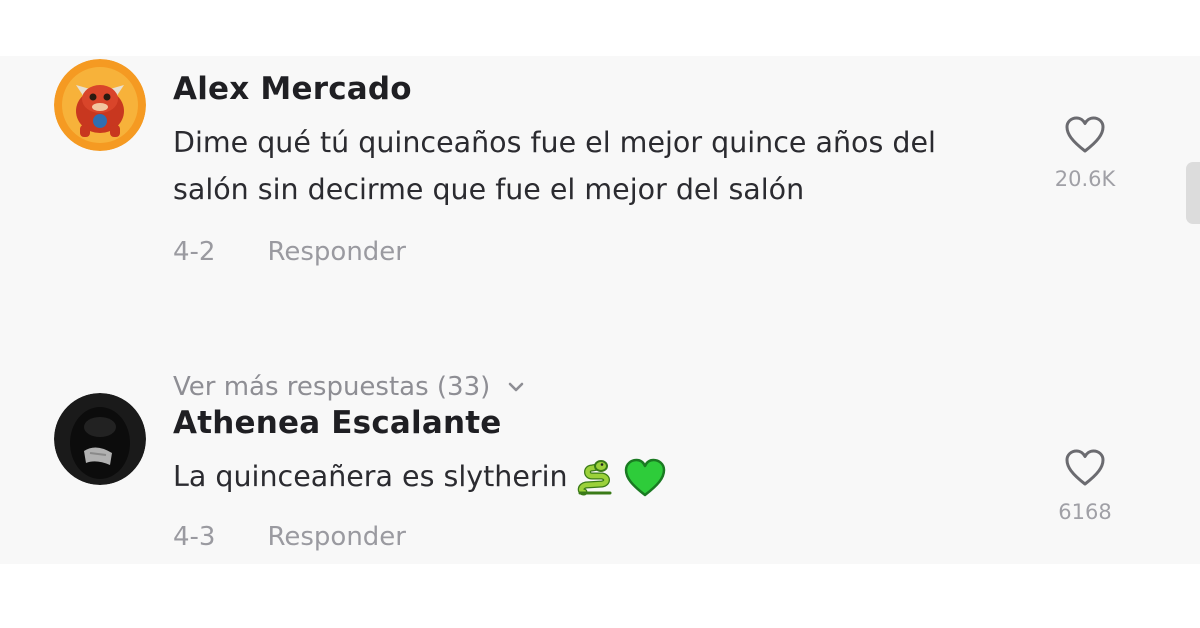 The height and width of the screenshot is (628, 1200). I want to click on like-button: 6168, so click(1085, 486).